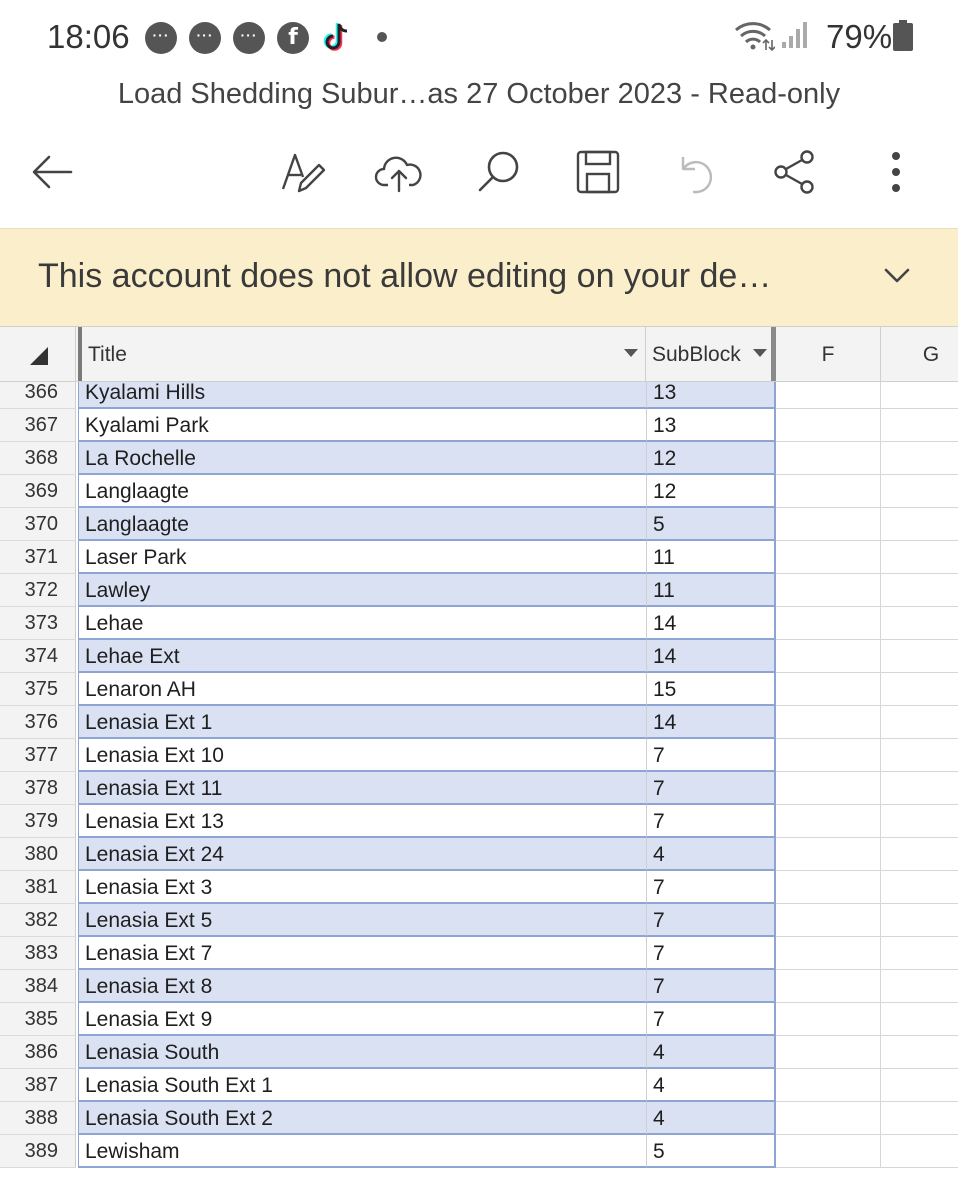 The image size is (958, 1200). I want to click on save-icon, so click(598, 172).